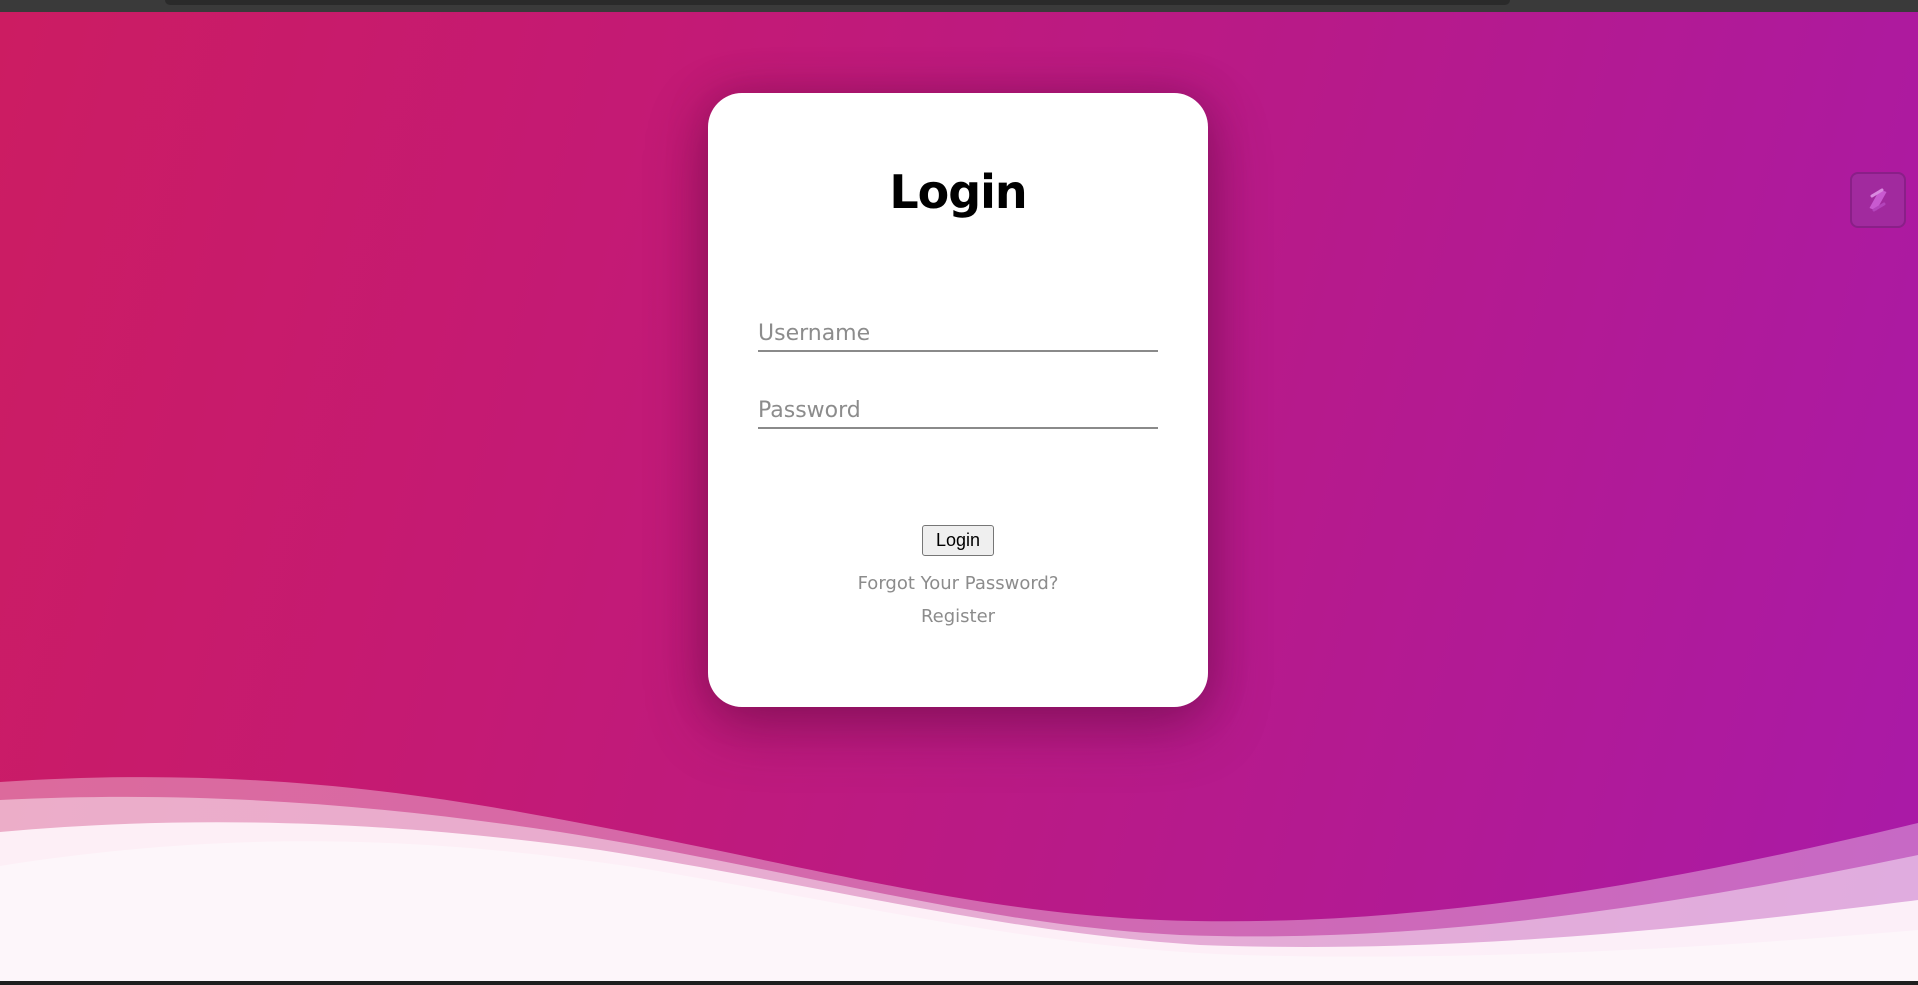 The image size is (1918, 985). Describe the element at coordinates (958, 334) in the screenshot. I see `username-input` at that location.